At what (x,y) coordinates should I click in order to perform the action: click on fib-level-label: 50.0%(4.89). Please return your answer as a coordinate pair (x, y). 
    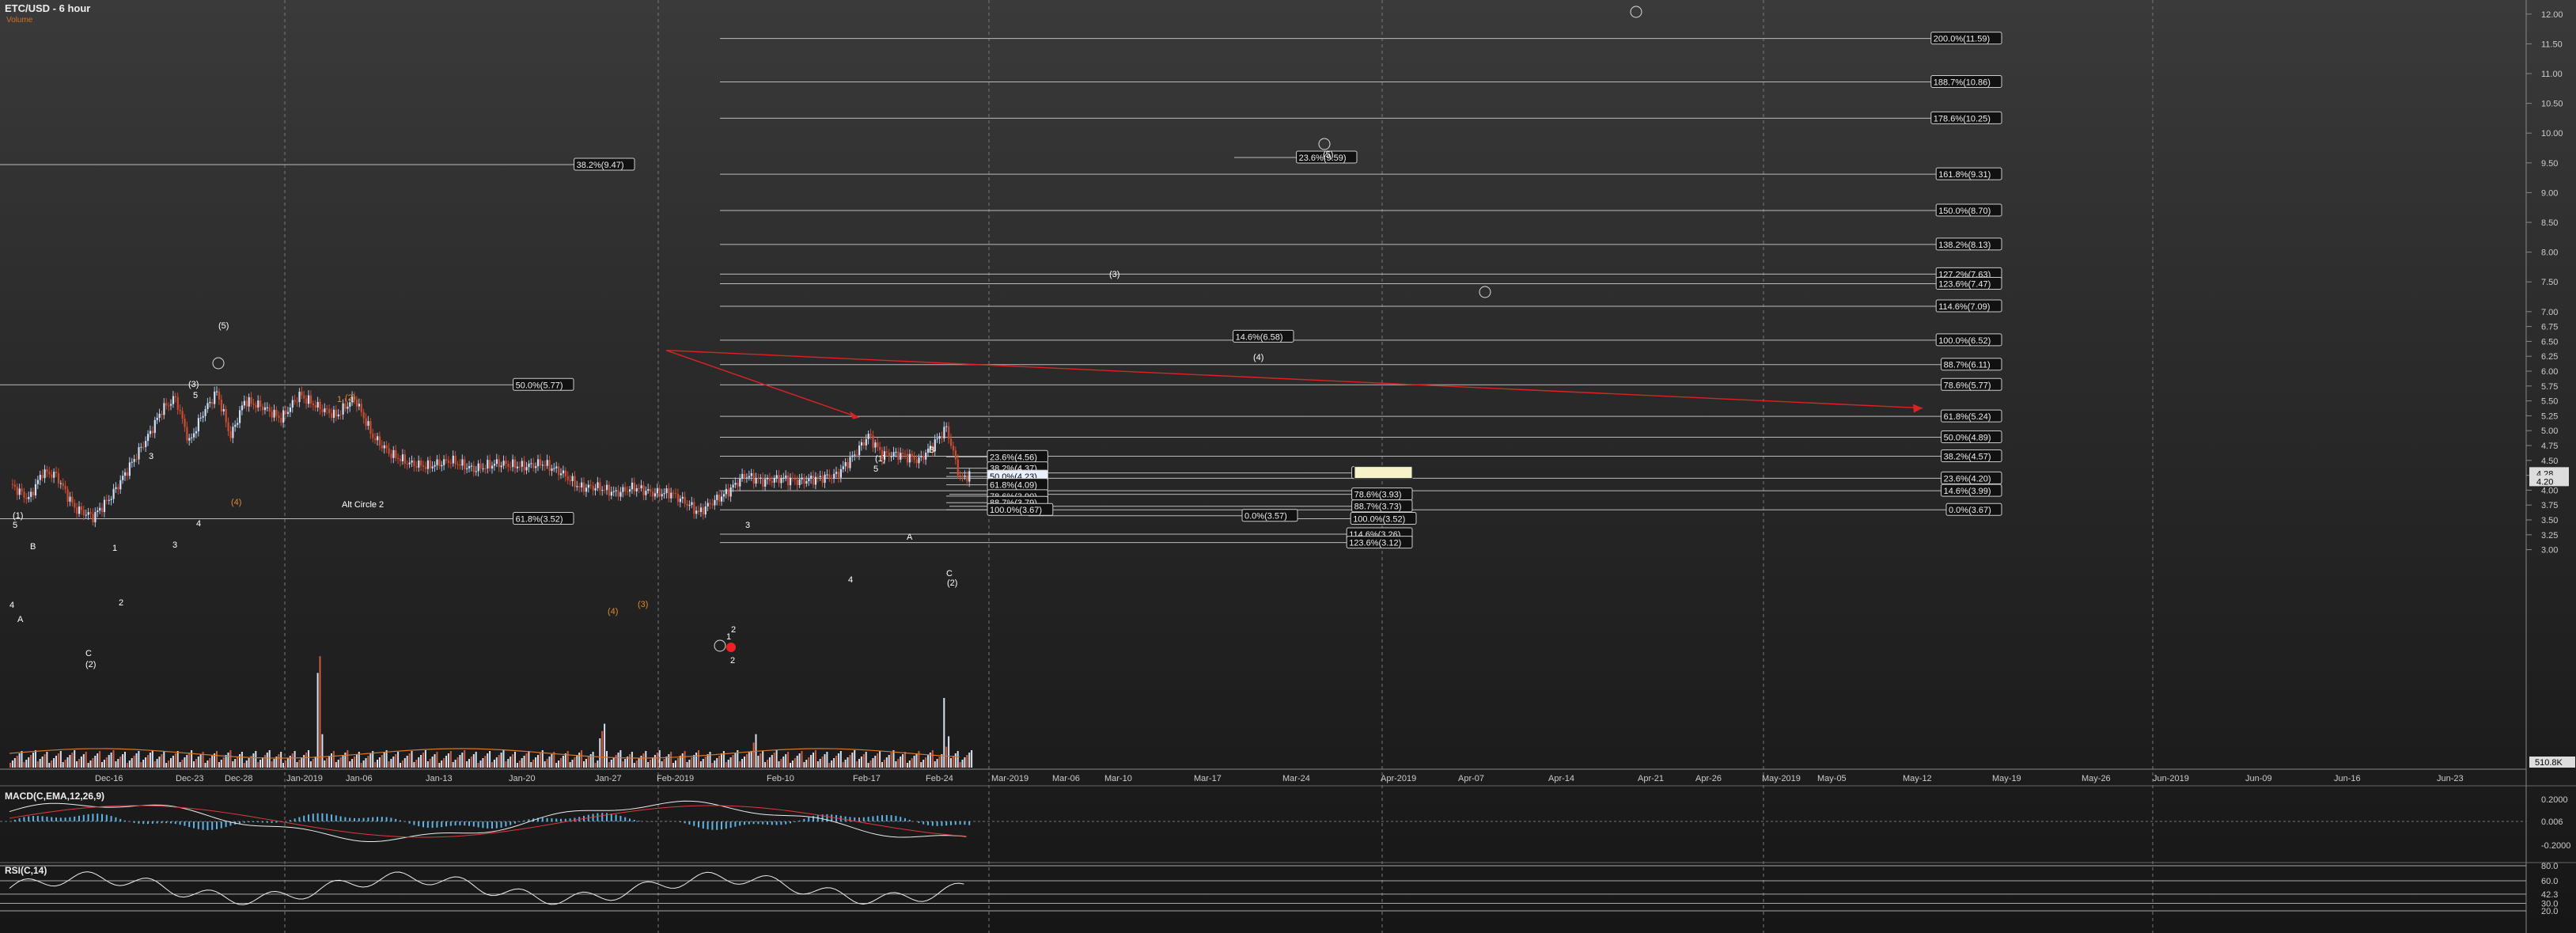
    Looking at the image, I should click on (1967, 437).